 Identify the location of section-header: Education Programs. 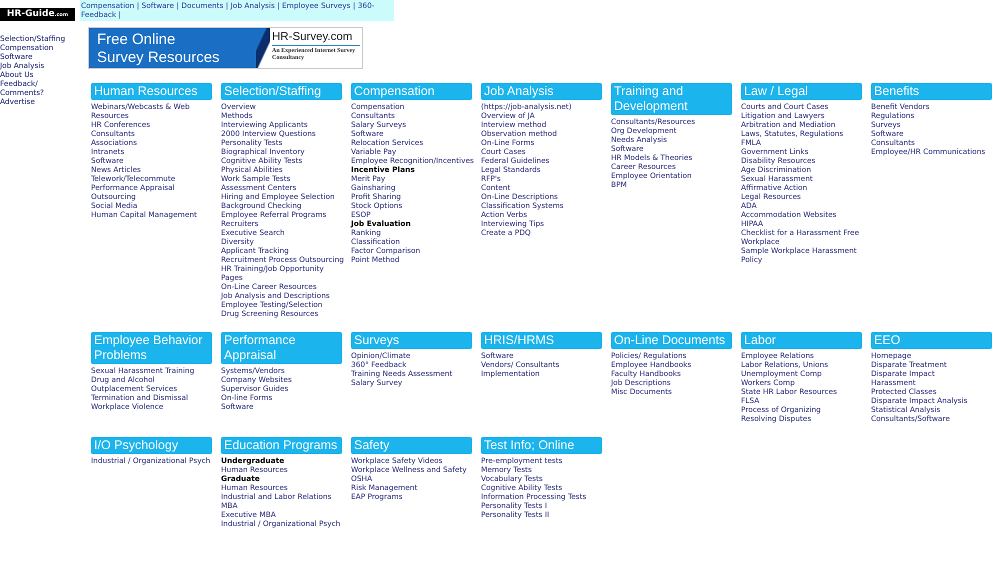
(281, 445).